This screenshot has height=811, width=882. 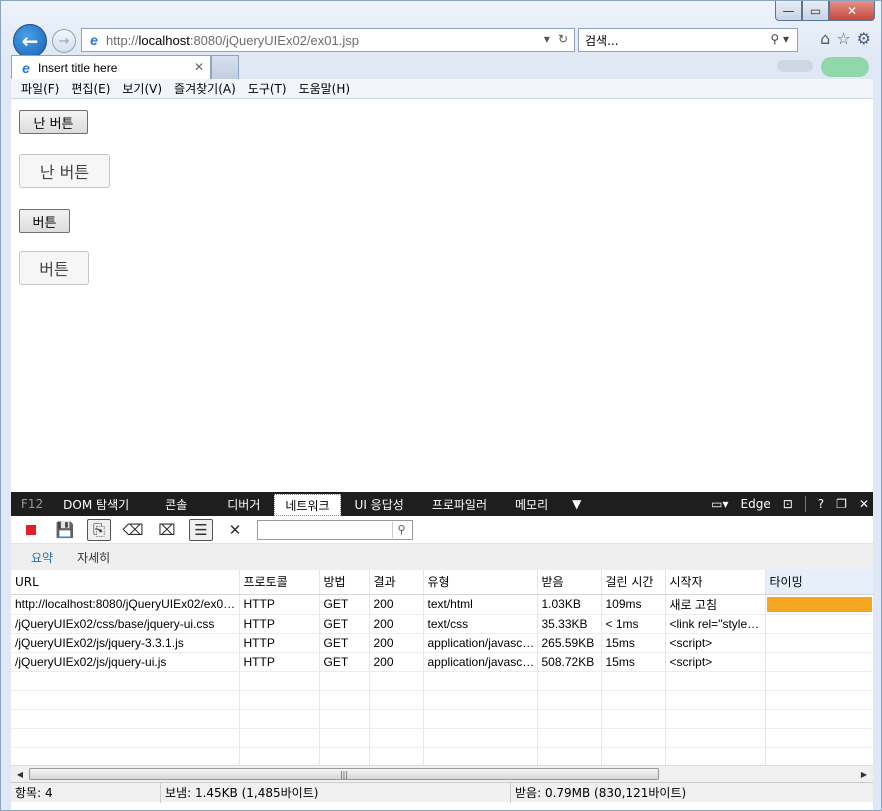 I want to click on save-icon: 💾, so click(x=65, y=530).